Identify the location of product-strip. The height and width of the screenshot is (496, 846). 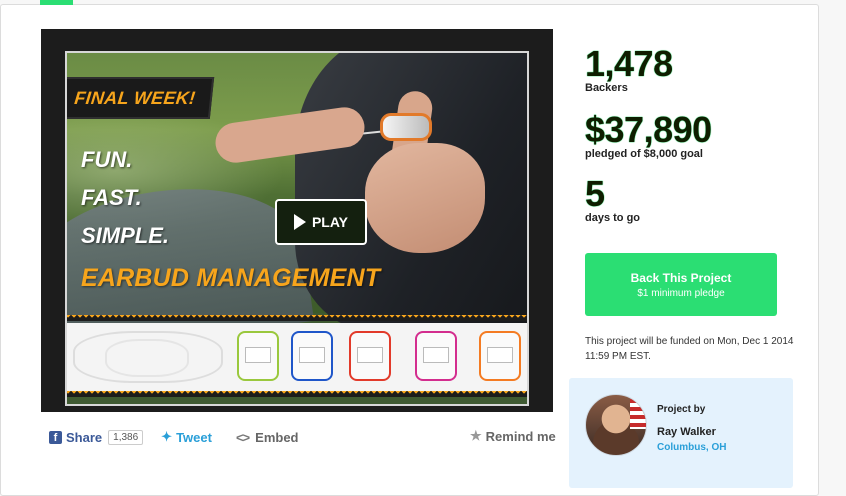
(297, 357).